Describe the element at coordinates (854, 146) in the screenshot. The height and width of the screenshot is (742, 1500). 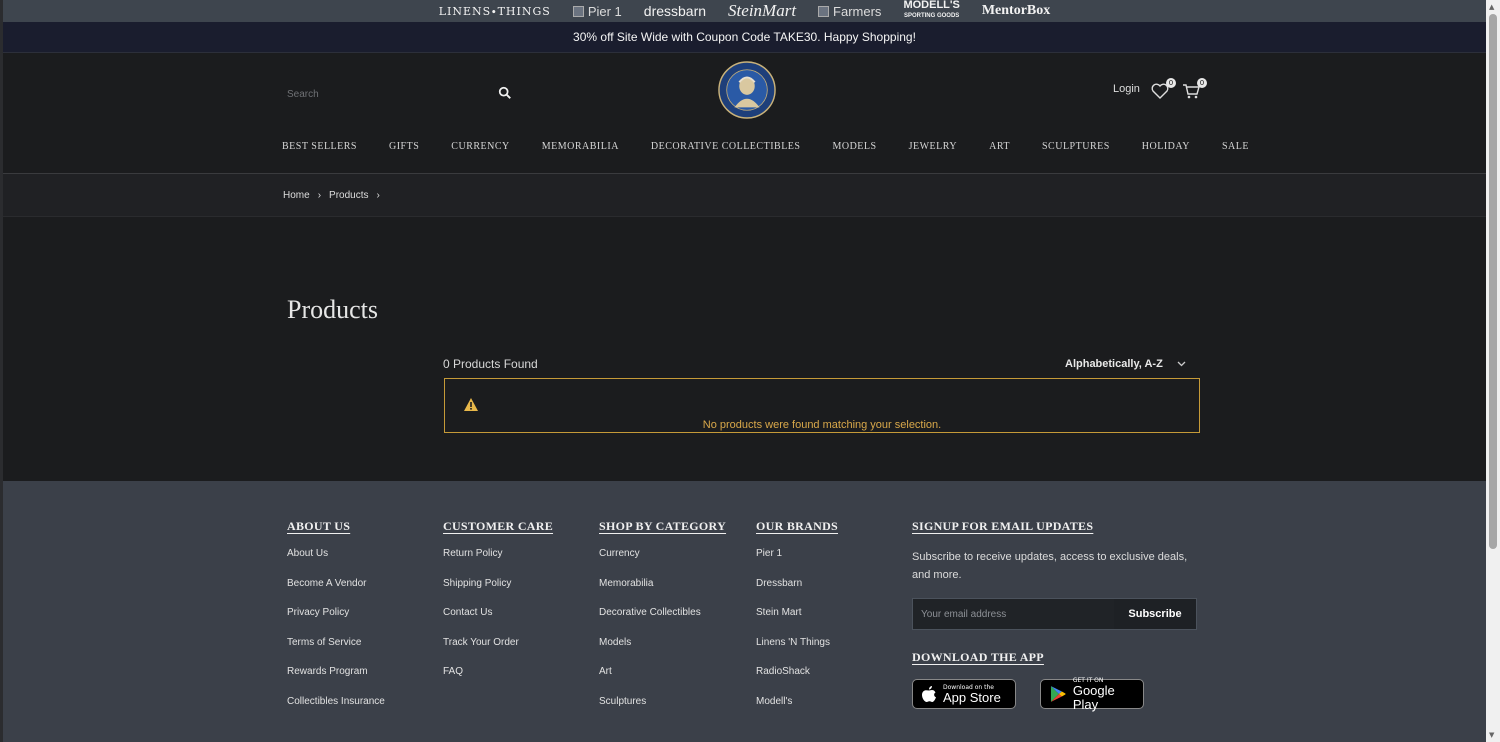
I see `nav-models: MODELS` at that location.